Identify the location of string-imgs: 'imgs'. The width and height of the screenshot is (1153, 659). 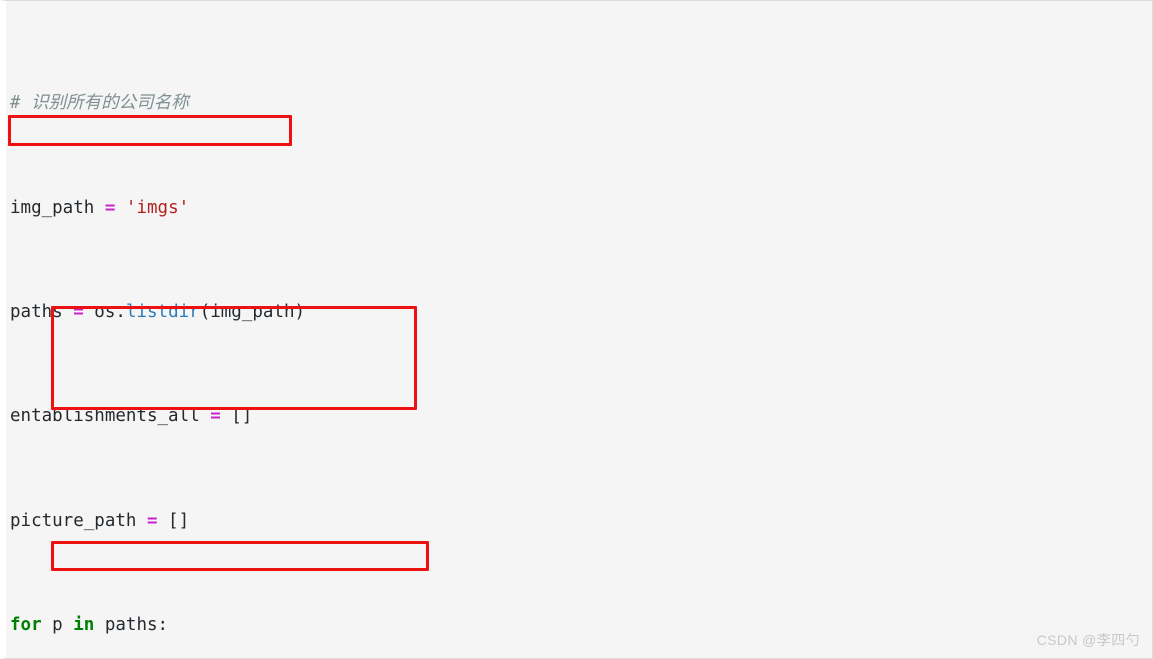
(157, 207).